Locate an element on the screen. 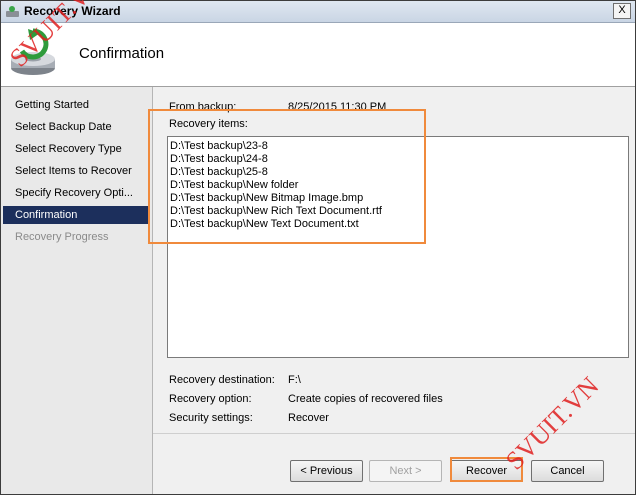  from-backup-value: 8/25/2015 11:30 PM is located at coordinates (337, 107).